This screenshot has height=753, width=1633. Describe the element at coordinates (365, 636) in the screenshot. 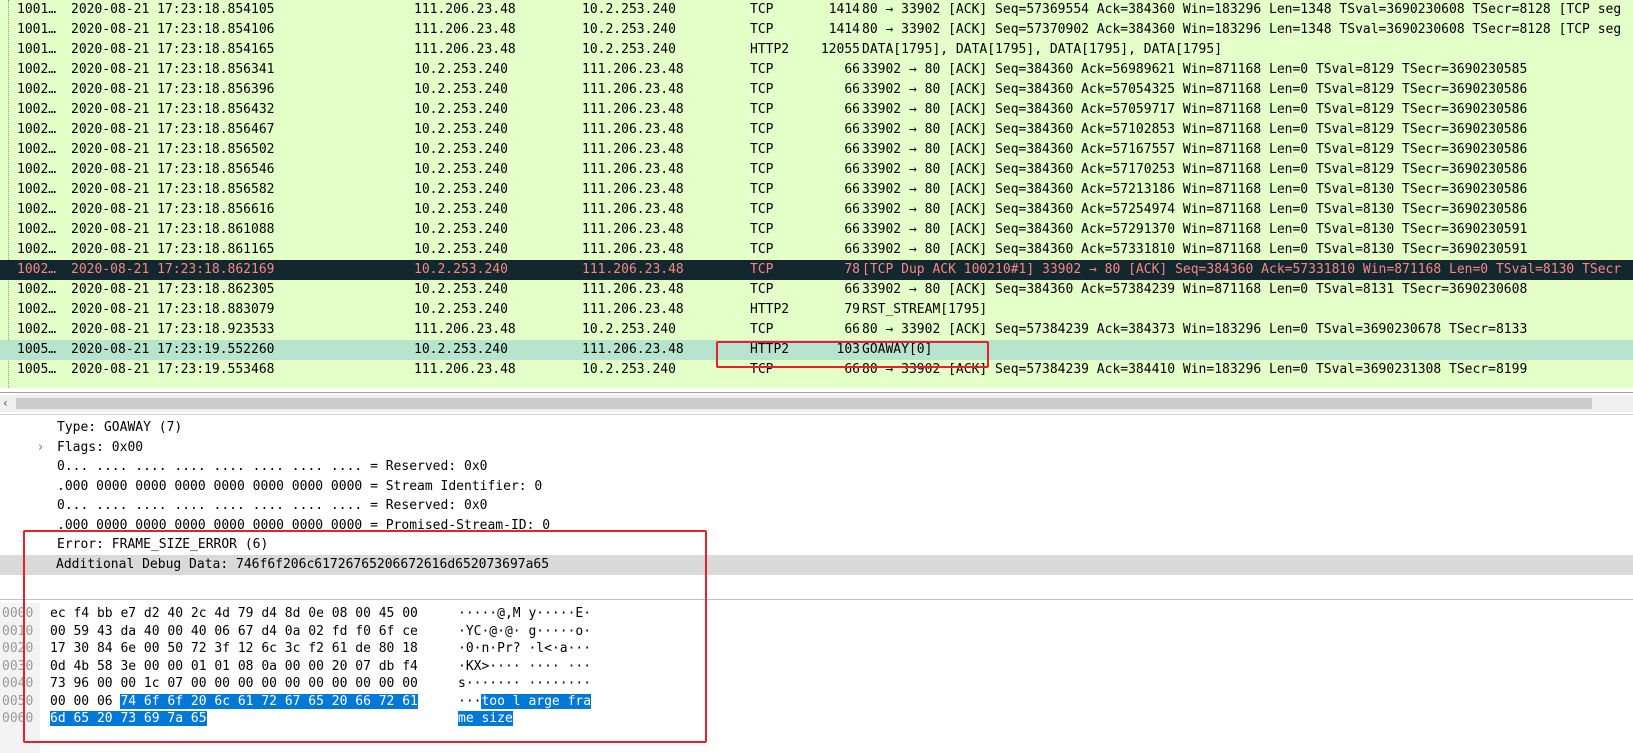

I see `error-annotation-box` at that location.